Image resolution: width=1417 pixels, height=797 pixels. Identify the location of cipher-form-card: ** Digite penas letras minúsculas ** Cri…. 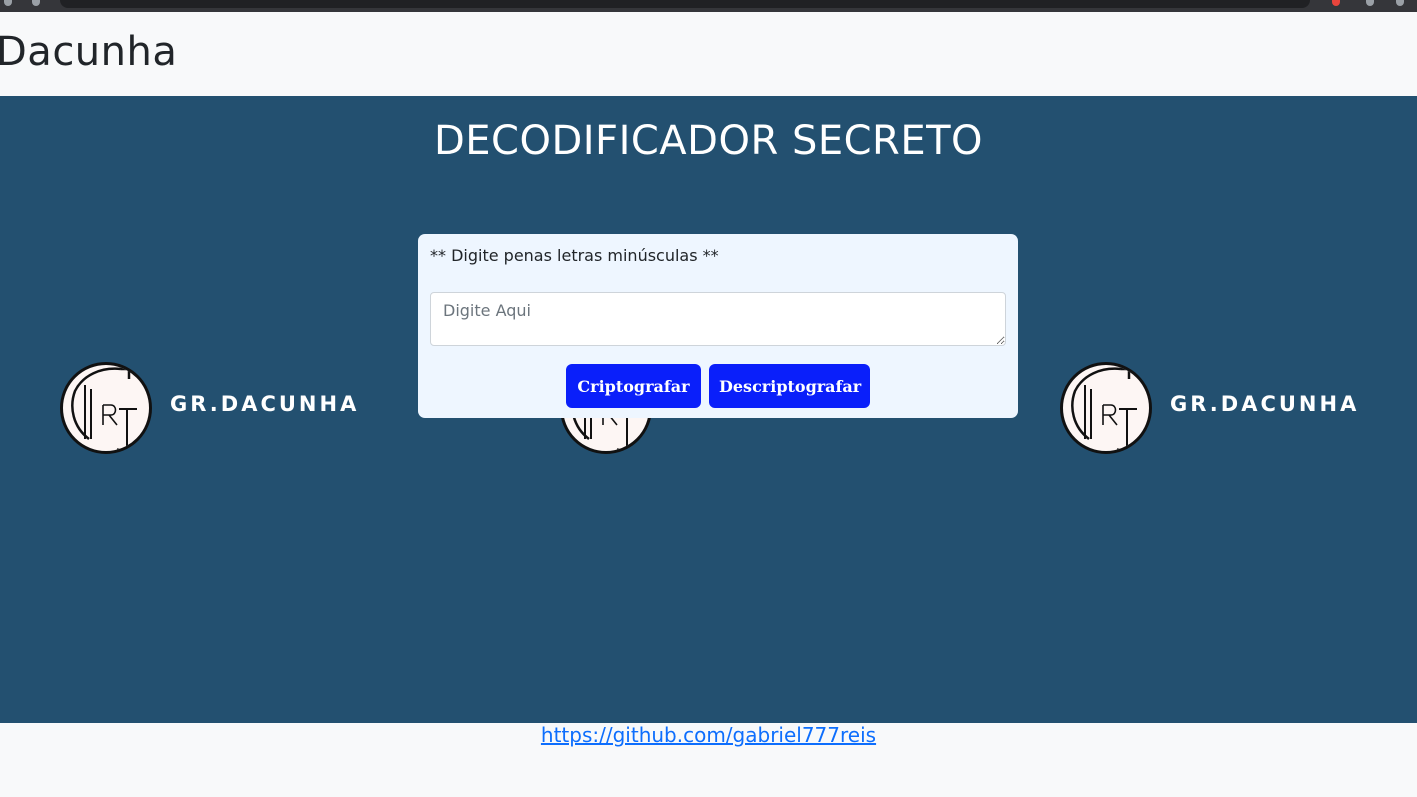
(718, 326).